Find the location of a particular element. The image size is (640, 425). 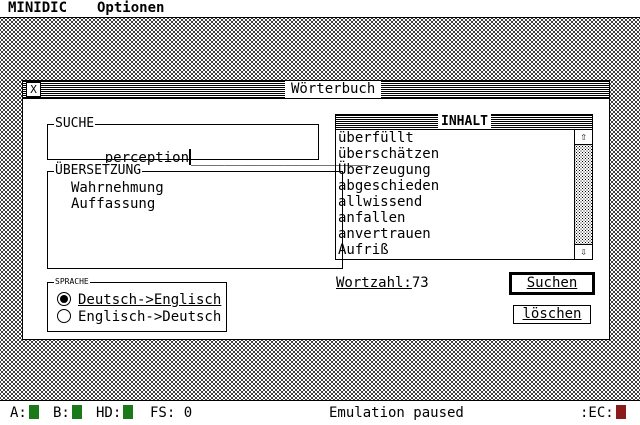

word-count: Wortzahl:73 is located at coordinates (382, 283).